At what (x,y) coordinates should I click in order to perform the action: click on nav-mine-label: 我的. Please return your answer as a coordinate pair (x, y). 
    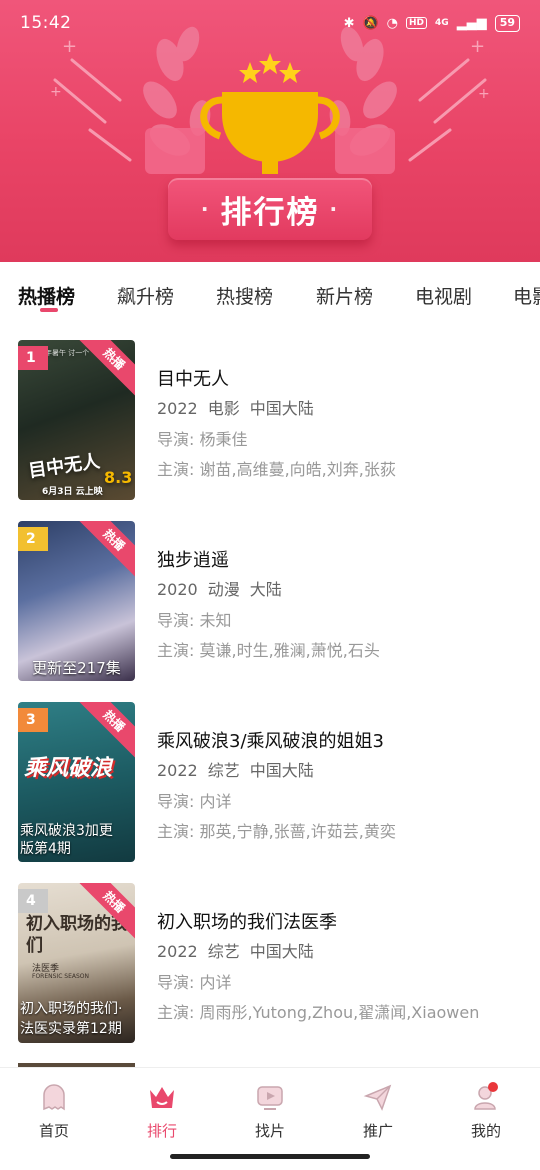
    Looking at the image, I should click on (485, 1131).